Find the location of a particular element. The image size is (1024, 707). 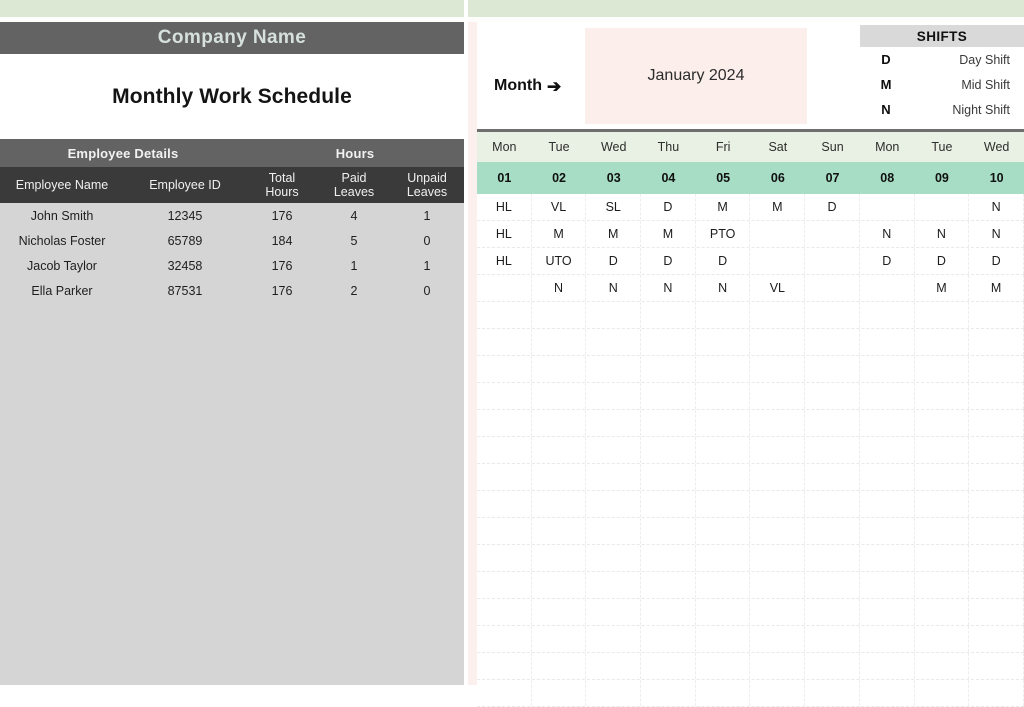

shift-cell: UTO is located at coordinates (559, 261).